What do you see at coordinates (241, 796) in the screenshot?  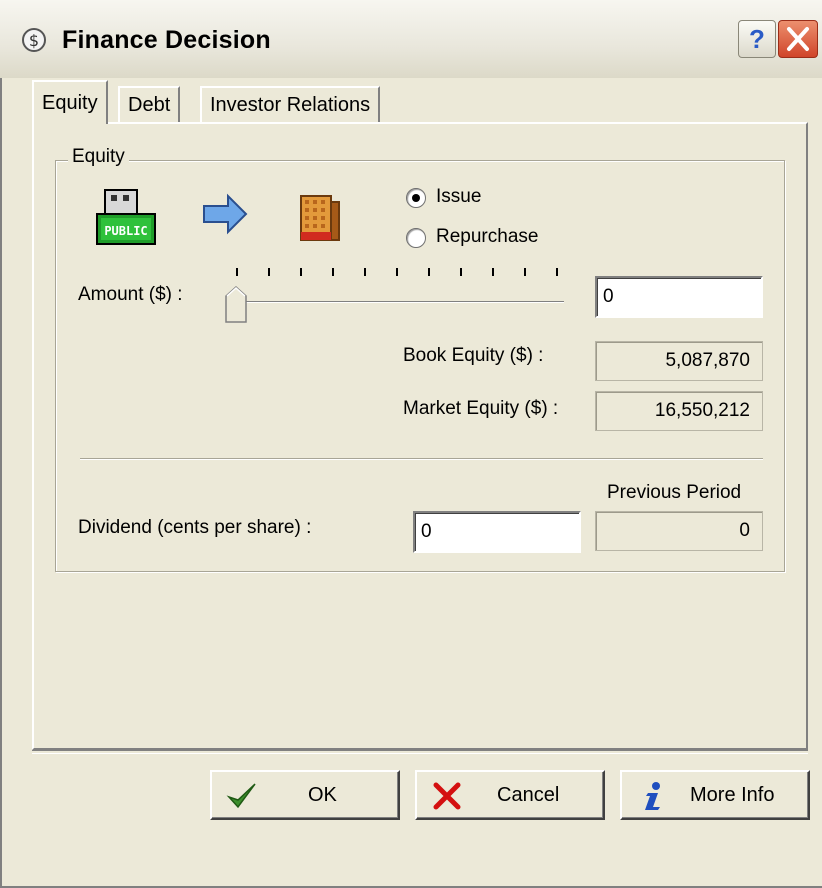 I see `checkmark-icon` at bounding box center [241, 796].